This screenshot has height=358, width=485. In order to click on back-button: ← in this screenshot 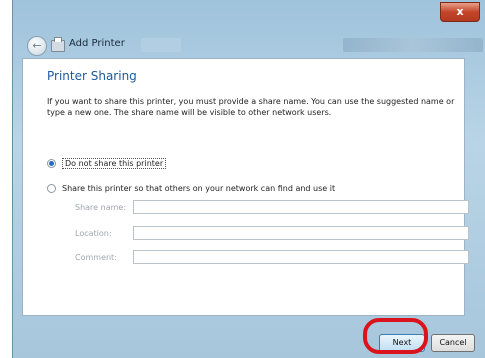, I will do `click(37, 46)`.